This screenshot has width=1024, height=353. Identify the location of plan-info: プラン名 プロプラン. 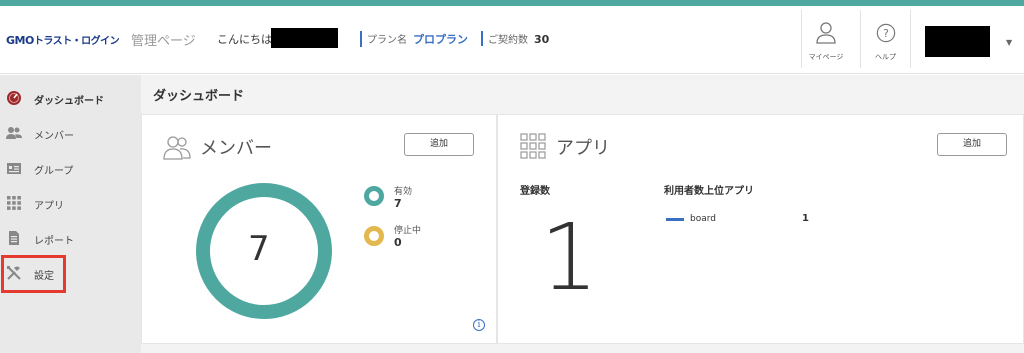
(414, 39).